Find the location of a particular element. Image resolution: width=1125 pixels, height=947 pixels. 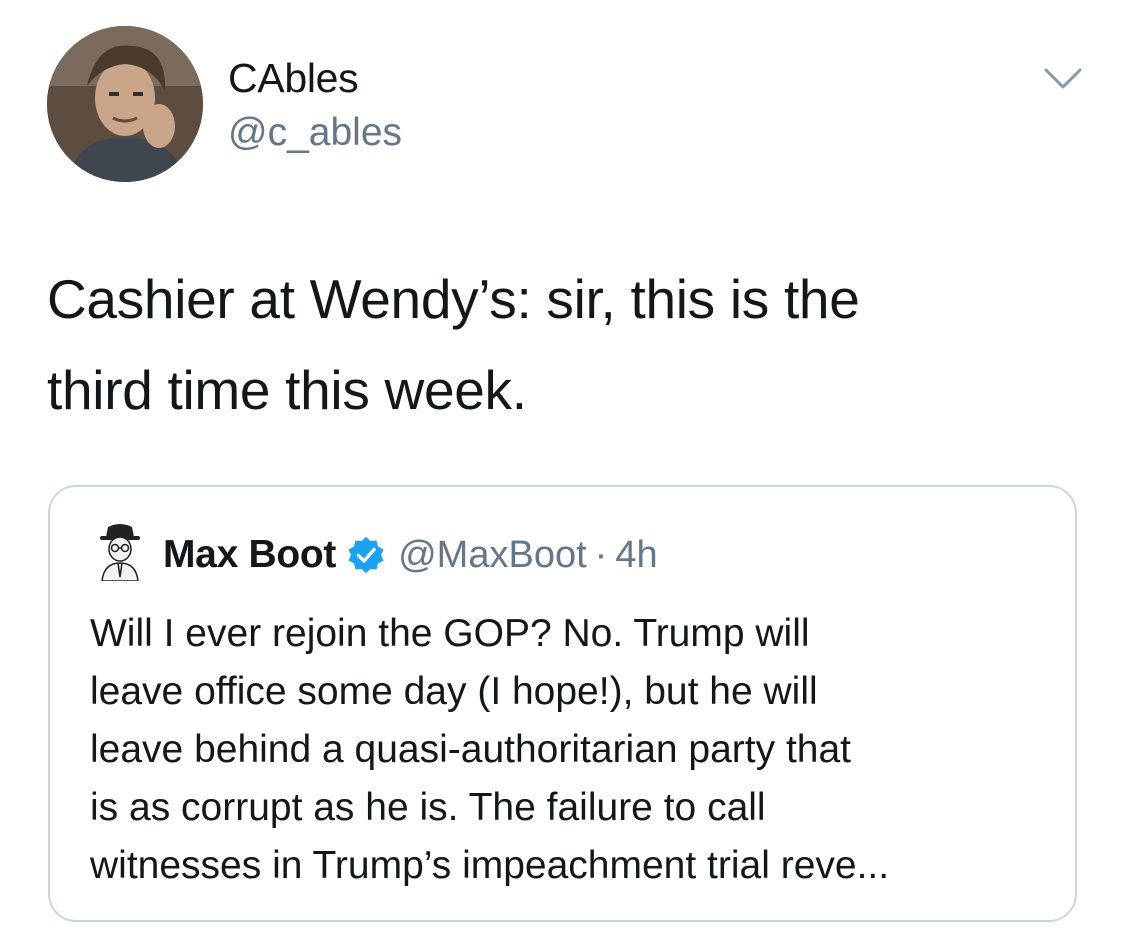

author-display-name: CAbles is located at coordinates (293, 78).